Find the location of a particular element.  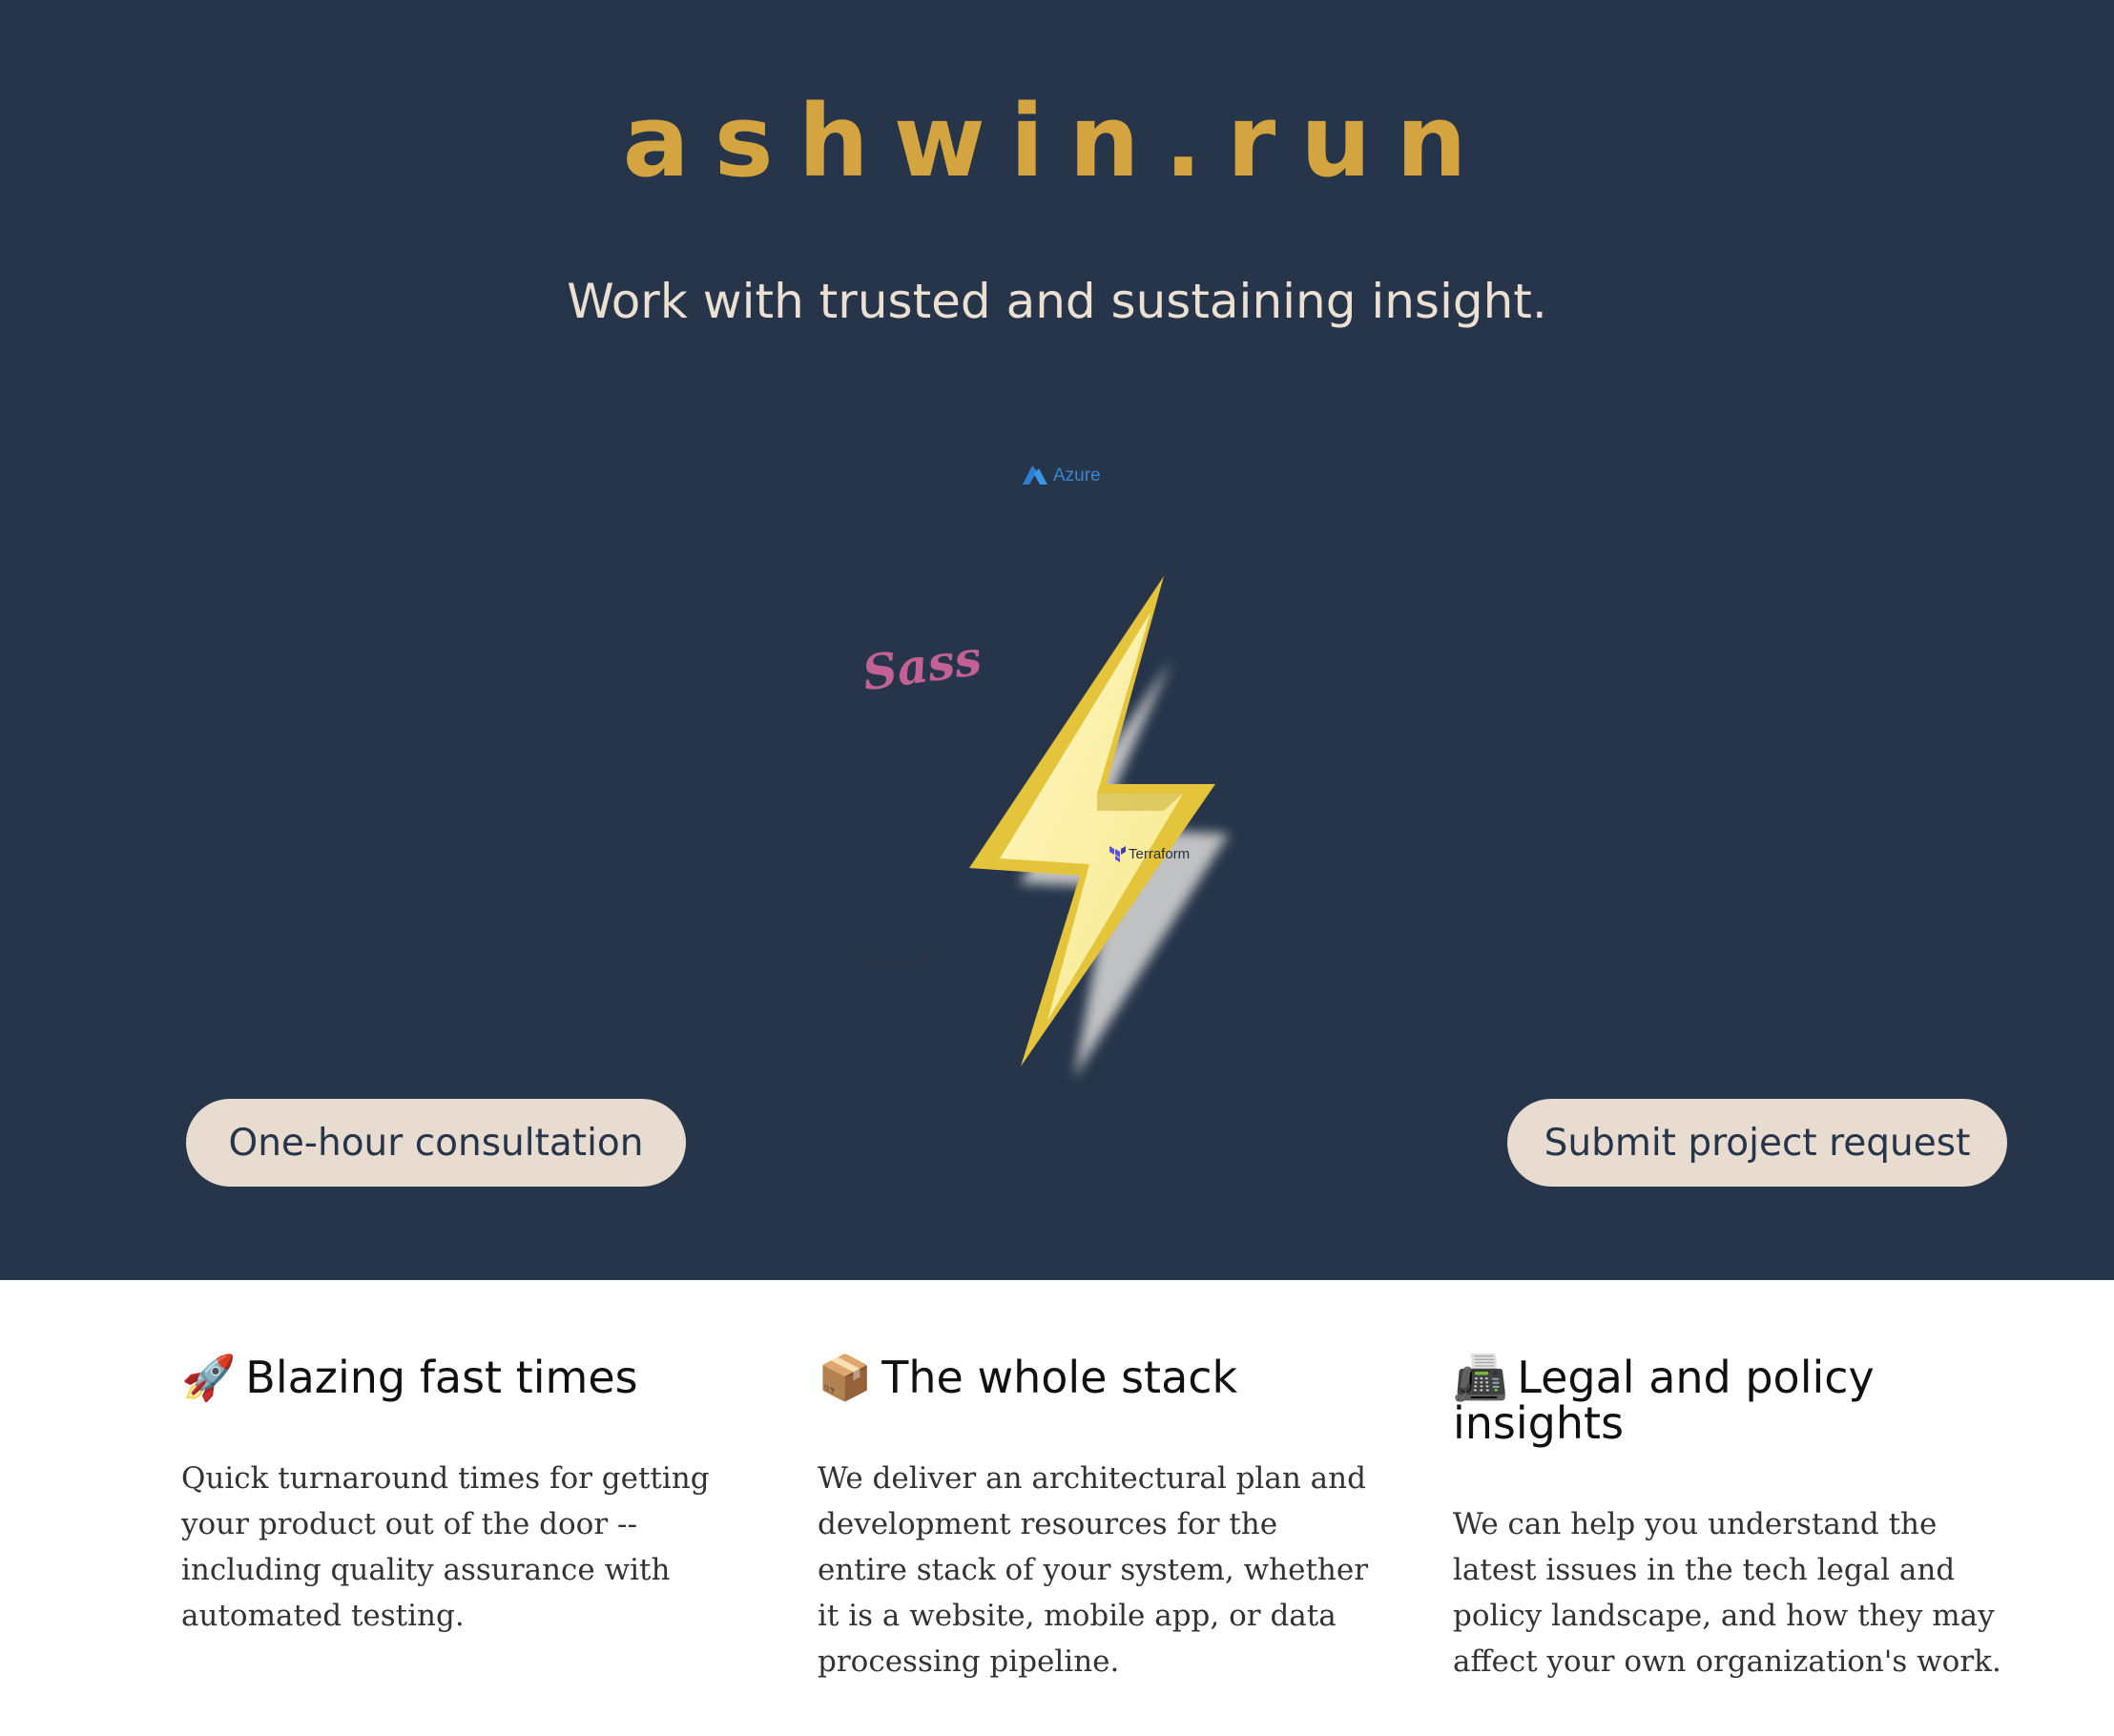

feature-title-text: The whole stack is located at coordinates (1059, 1377).